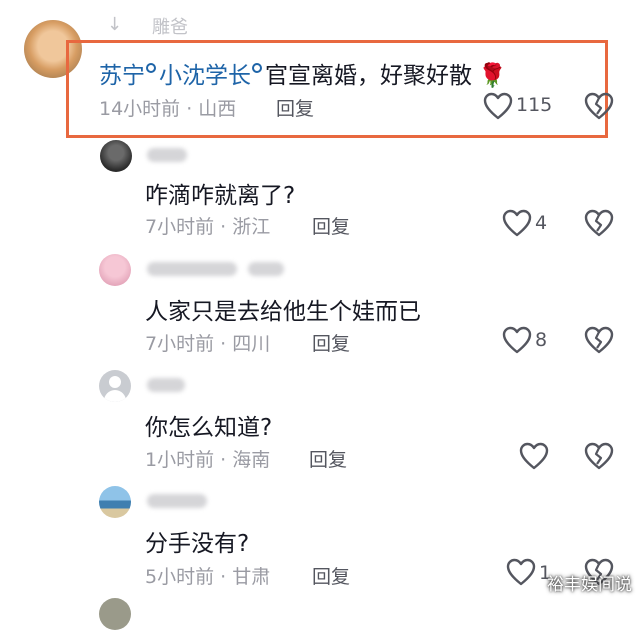  I want to click on comment-text: 你怎么知道?, so click(209, 428).